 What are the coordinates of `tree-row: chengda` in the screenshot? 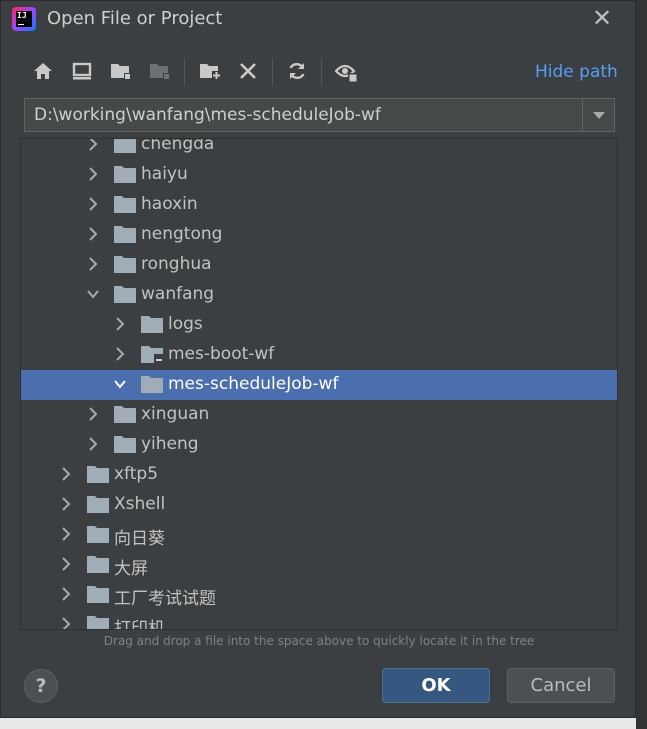 It's located at (319, 149).